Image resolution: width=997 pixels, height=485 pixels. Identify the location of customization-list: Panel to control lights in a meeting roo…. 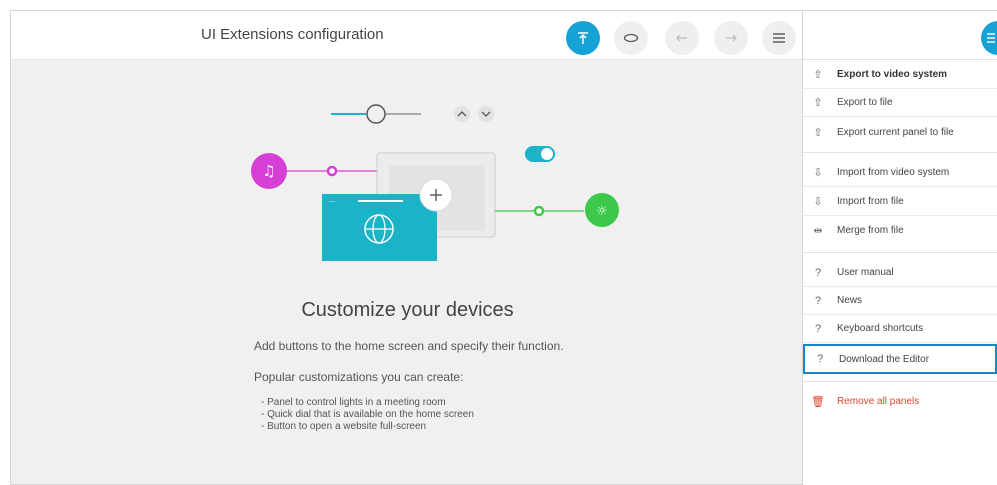
(367, 415).